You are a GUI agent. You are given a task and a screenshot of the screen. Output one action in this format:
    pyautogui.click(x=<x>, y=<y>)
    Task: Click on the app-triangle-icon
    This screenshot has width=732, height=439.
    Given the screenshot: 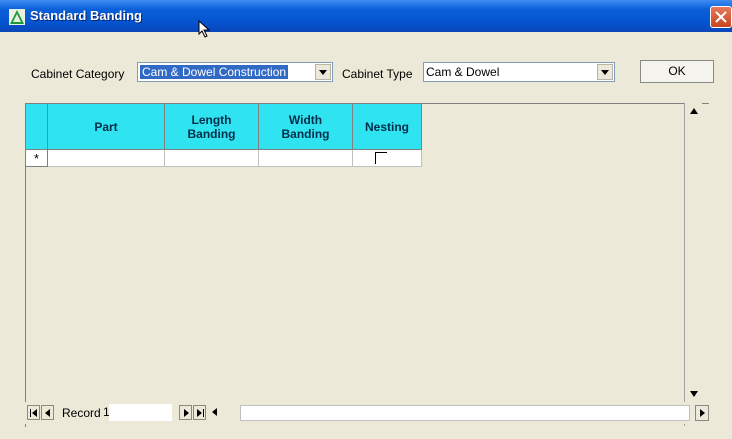 What is the action you would take?
    pyautogui.click(x=17, y=17)
    